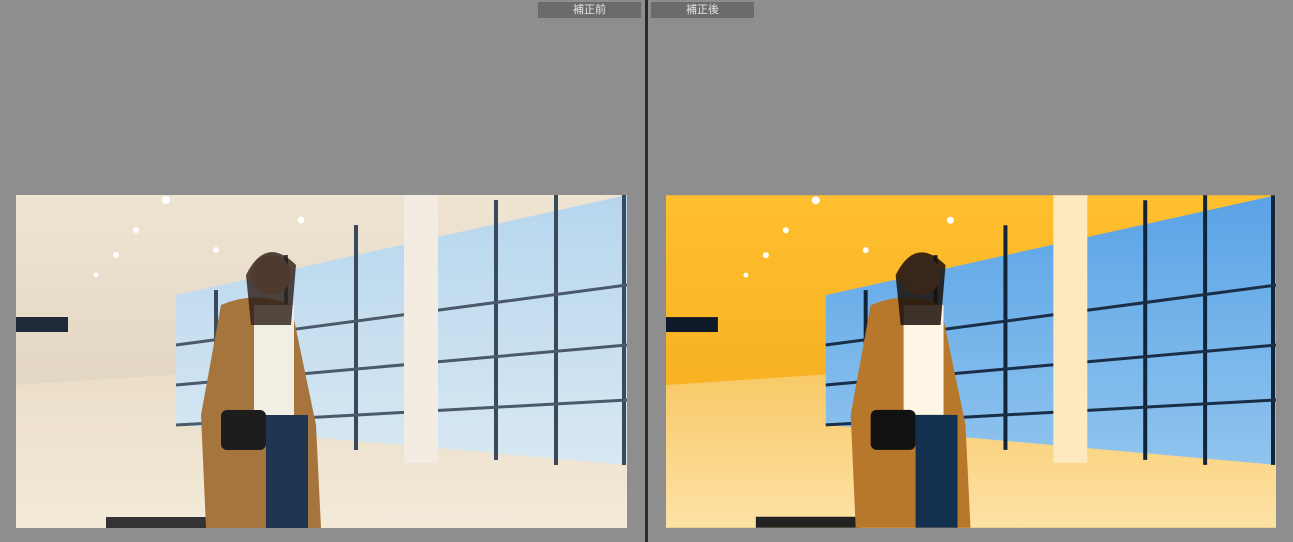 The image size is (1293, 542). What do you see at coordinates (702, 10) in the screenshot?
I see `after-label: 補正後` at bounding box center [702, 10].